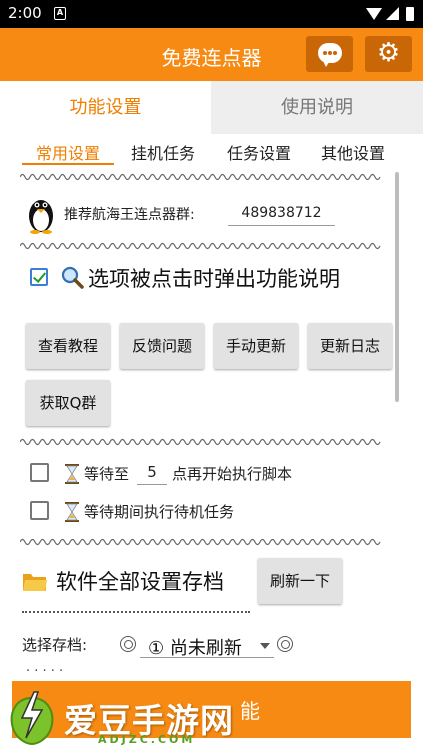  I want to click on signal-icon, so click(392, 13).